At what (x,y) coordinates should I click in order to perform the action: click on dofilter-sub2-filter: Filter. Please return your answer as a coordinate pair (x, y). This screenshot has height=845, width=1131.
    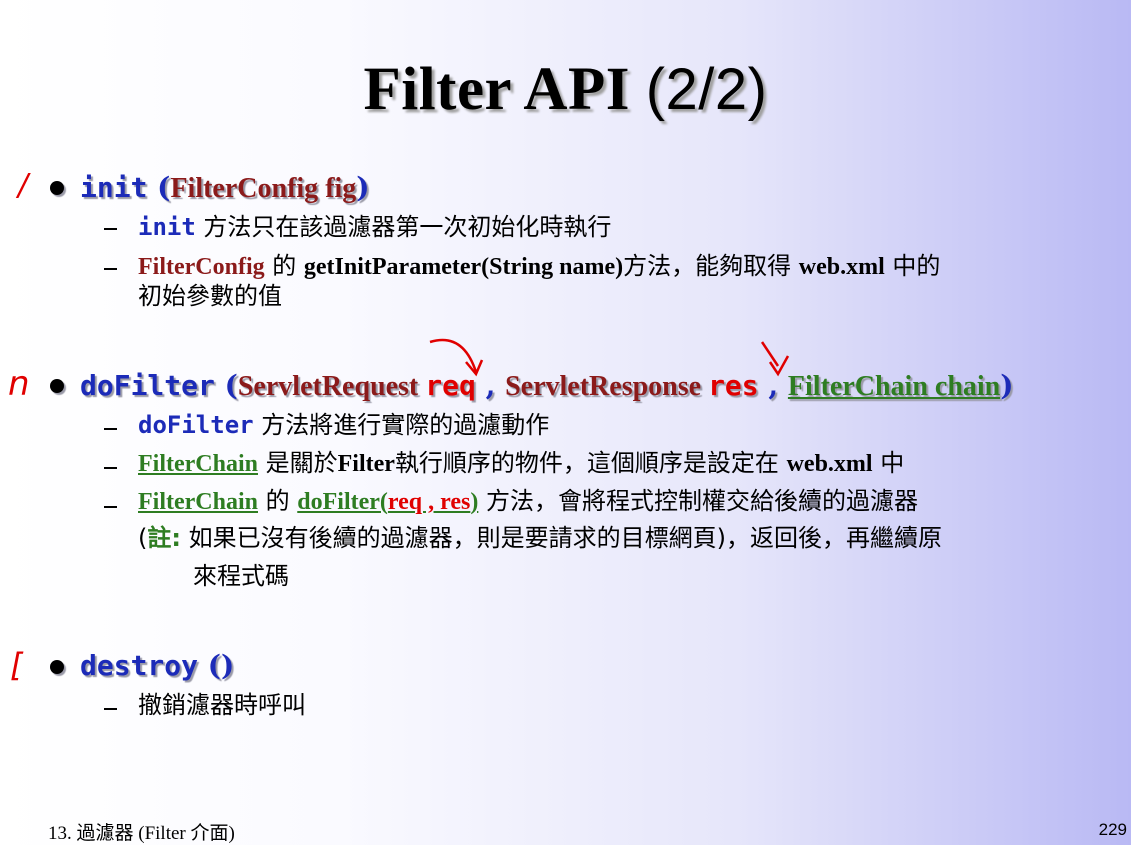
    Looking at the image, I should click on (366, 464).